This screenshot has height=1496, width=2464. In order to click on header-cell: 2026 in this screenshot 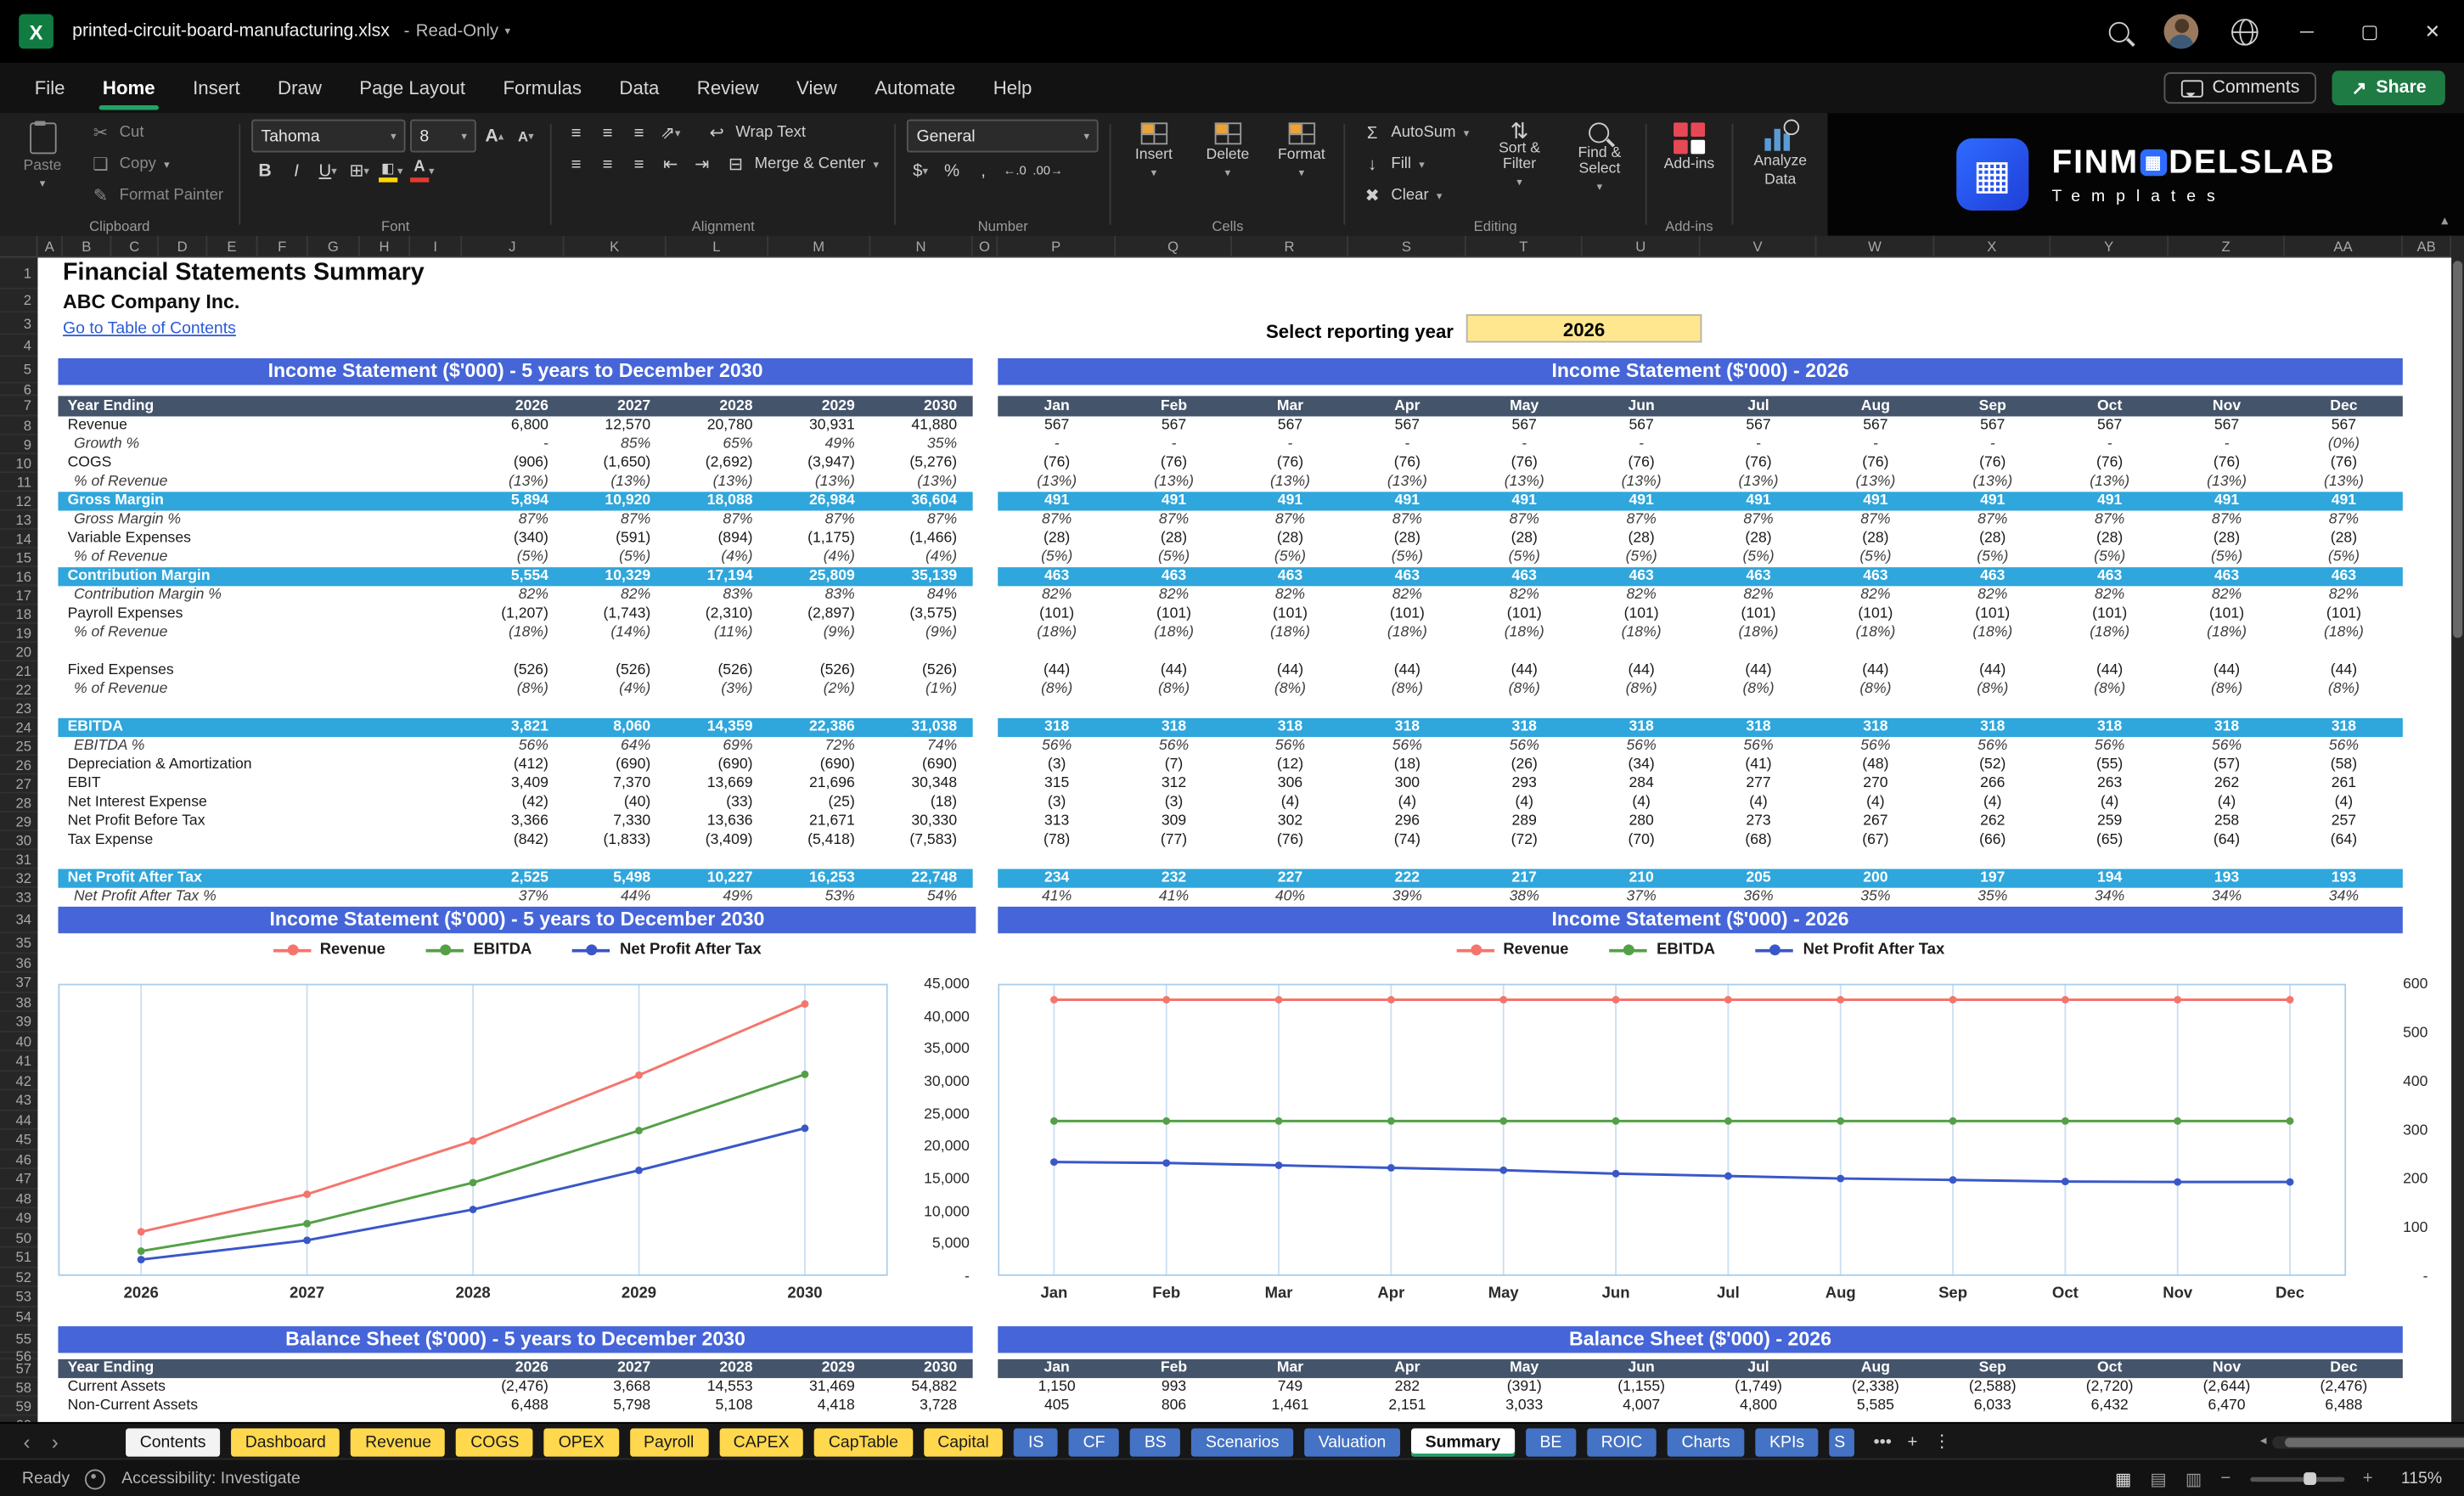, I will do `click(513, 1368)`.